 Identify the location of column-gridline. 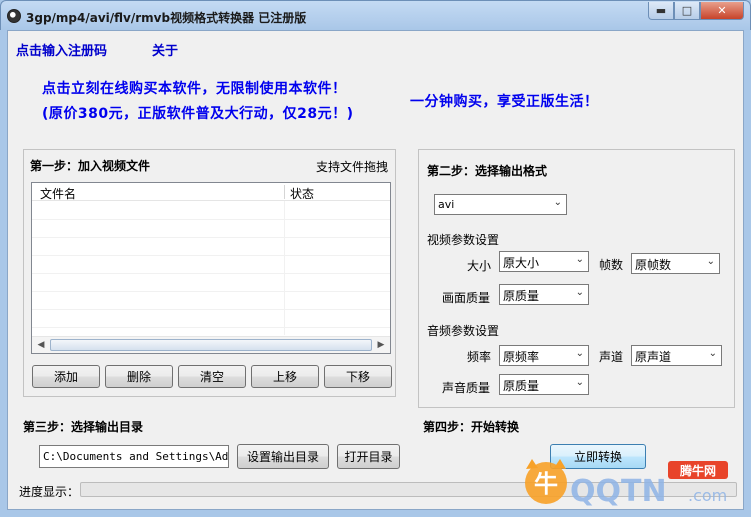
(284, 268).